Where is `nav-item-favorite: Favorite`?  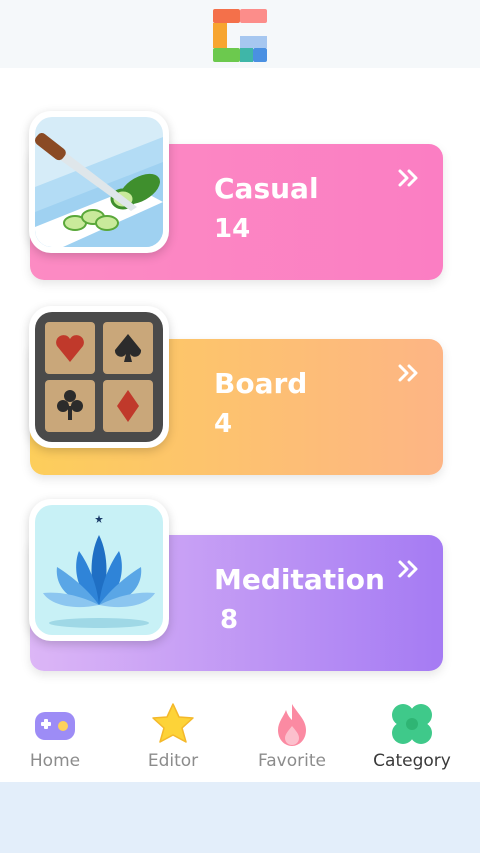 nav-item-favorite: Favorite is located at coordinates (292, 736).